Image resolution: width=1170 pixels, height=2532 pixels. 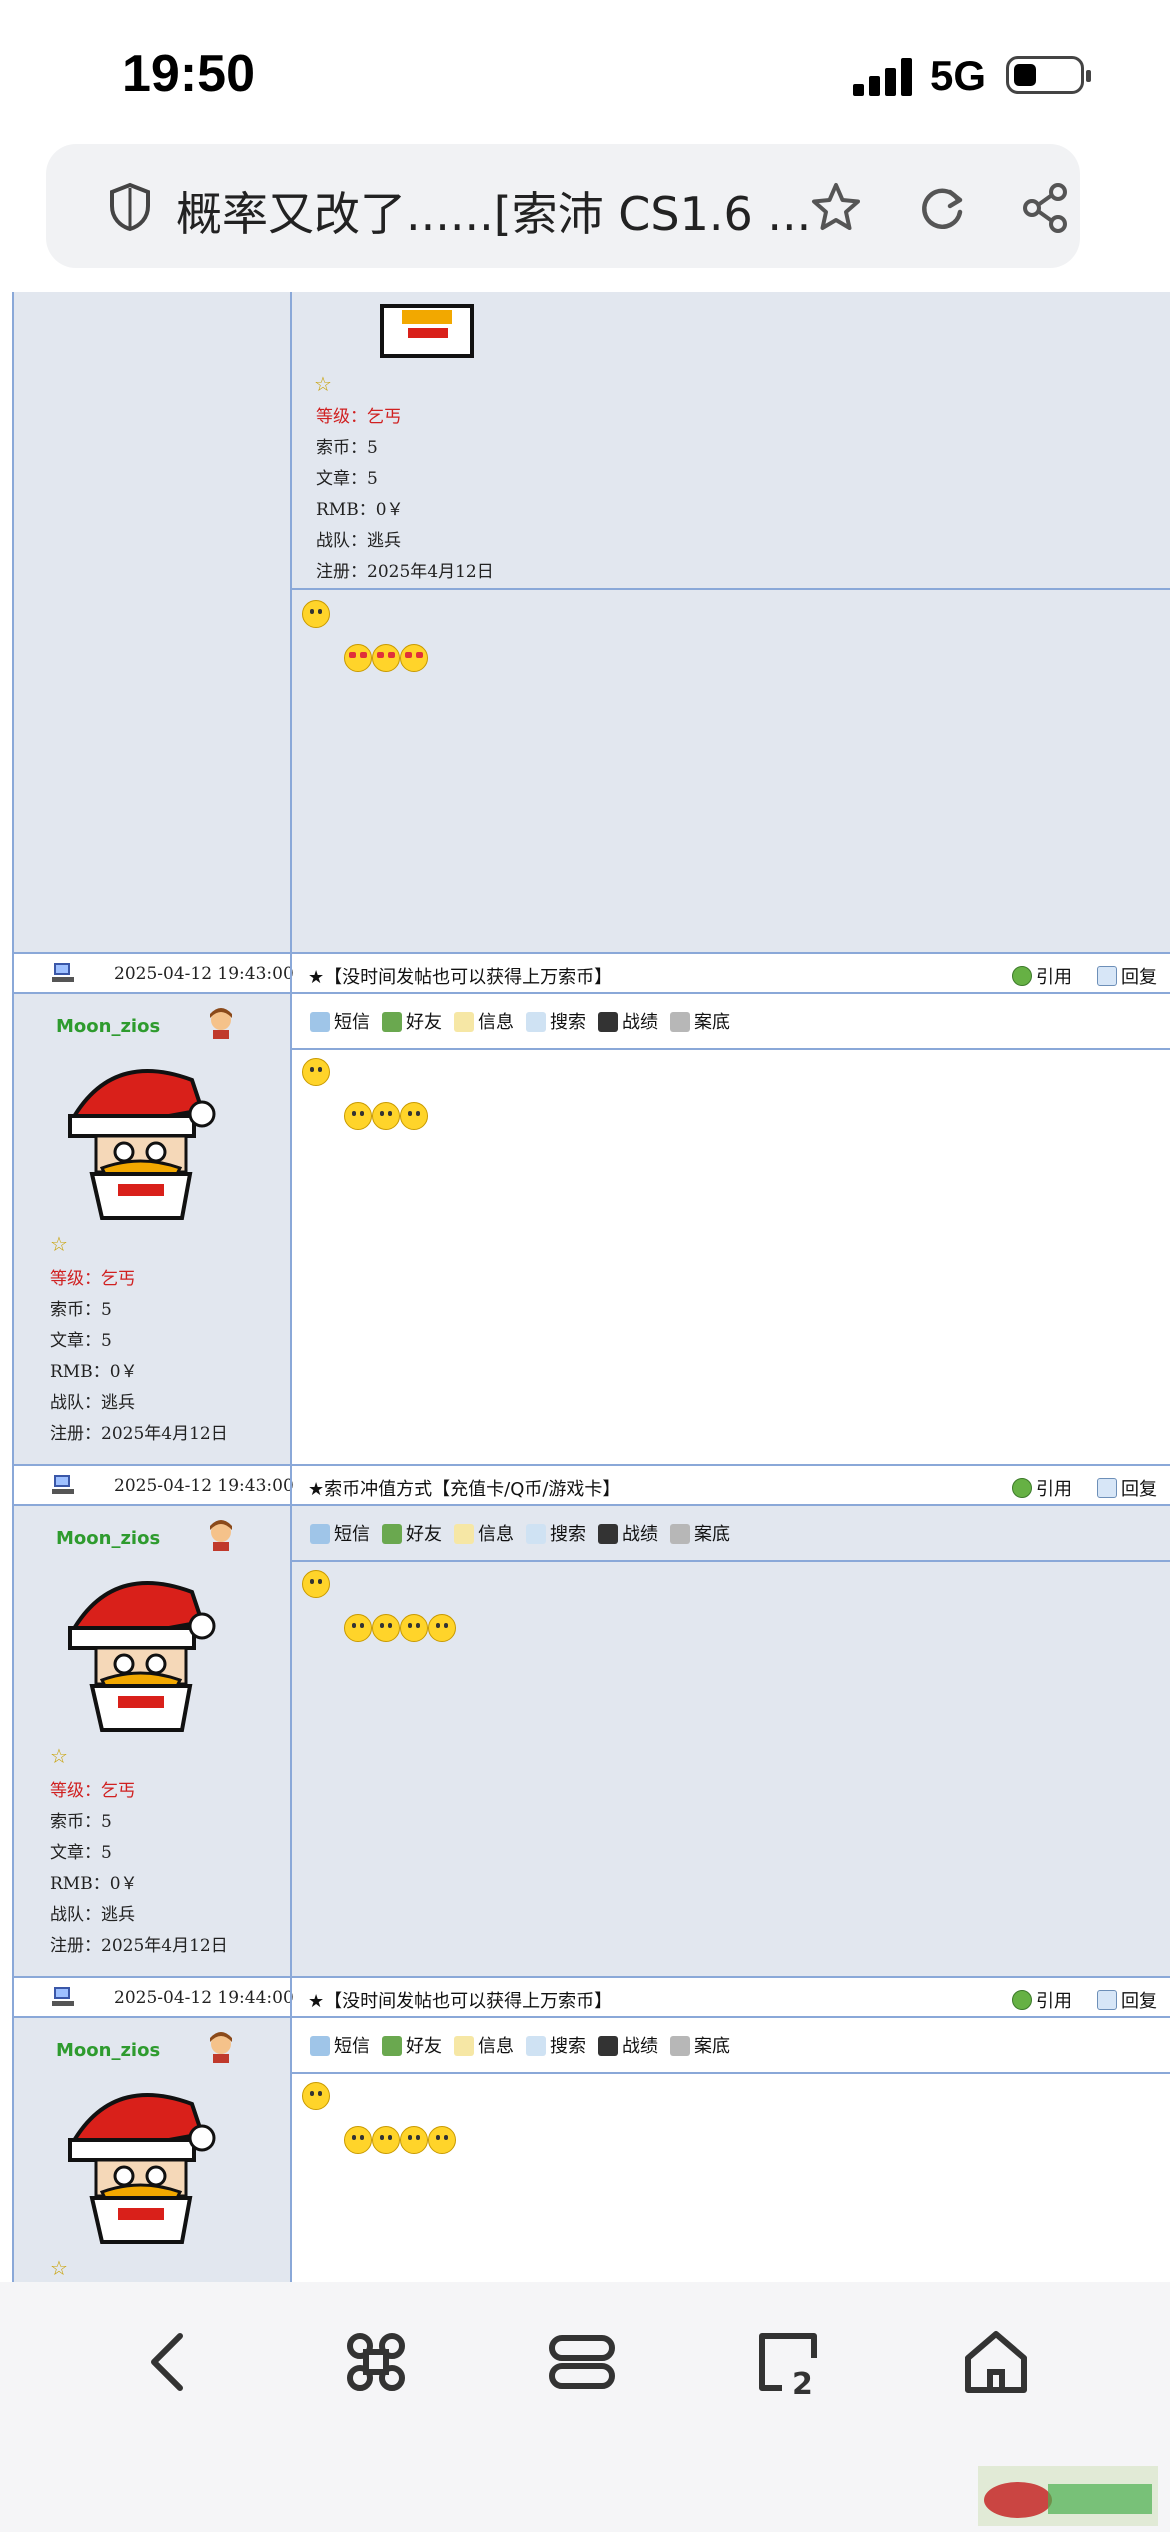 What do you see at coordinates (836, 208) in the screenshot?
I see `bookmark-star-icon` at bounding box center [836, 208].